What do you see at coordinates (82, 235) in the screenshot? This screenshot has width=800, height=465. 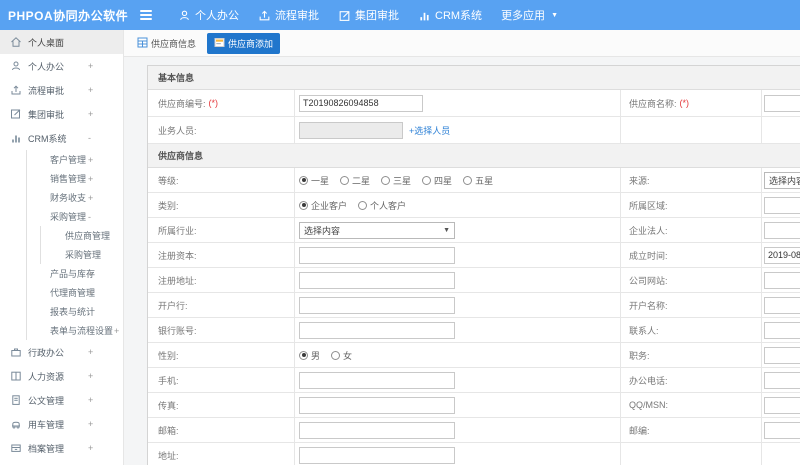 I see `sidebar-item-supplier-mgmt: 供应商管理` at bounding box center [82, 235].